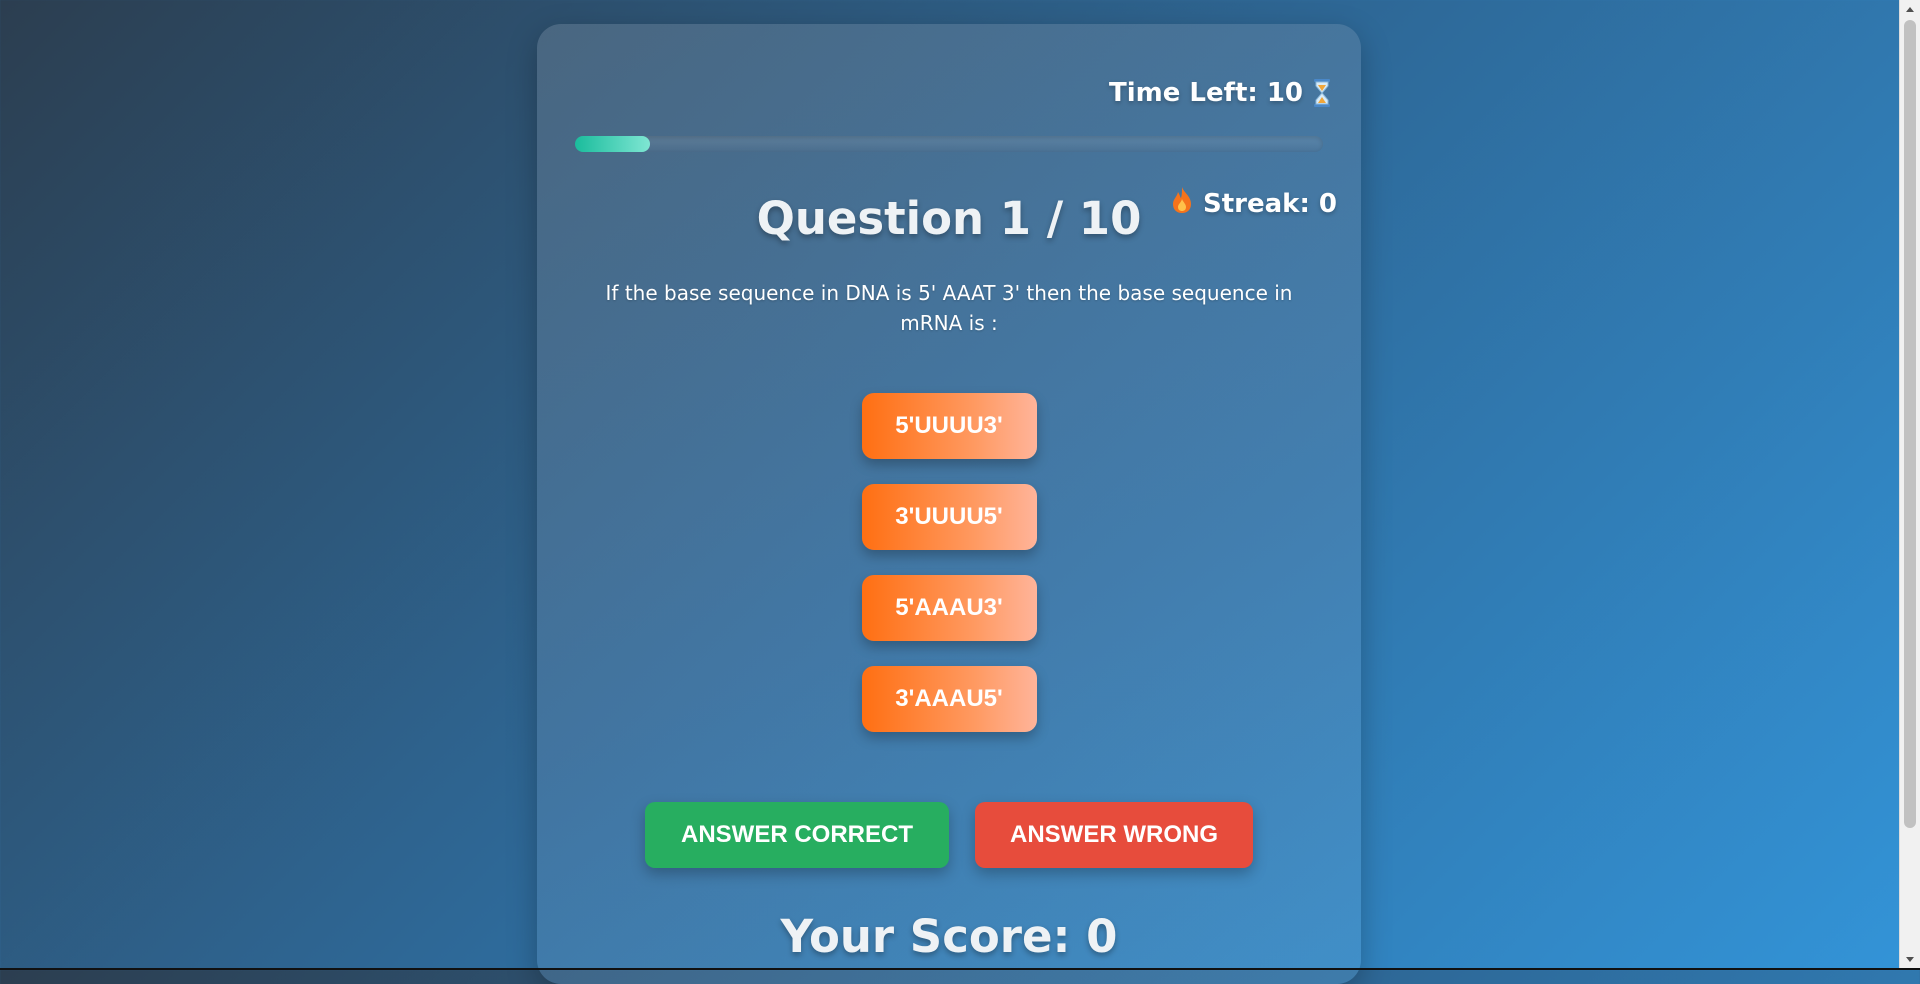  What do you see at coordinates (949, 426) in the screenshot?
I see `option-button: 5'UUUU3'` at bounding box center [949, 426].